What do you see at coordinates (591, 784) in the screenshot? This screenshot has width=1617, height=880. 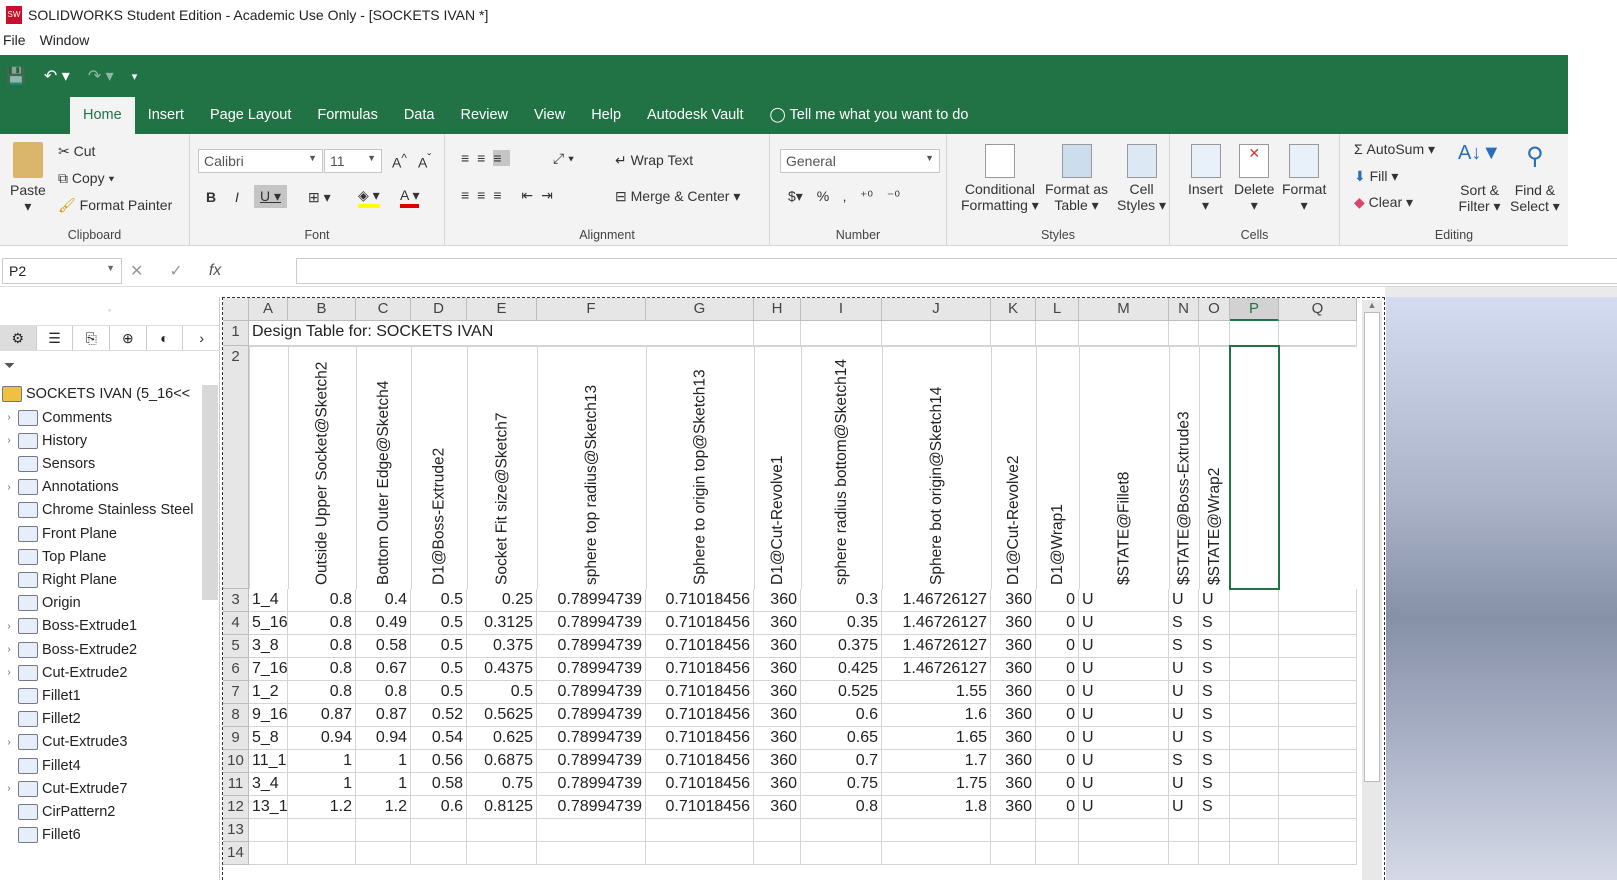 I see `table-cell: 0.78994739` at bounding box center [591, 784].